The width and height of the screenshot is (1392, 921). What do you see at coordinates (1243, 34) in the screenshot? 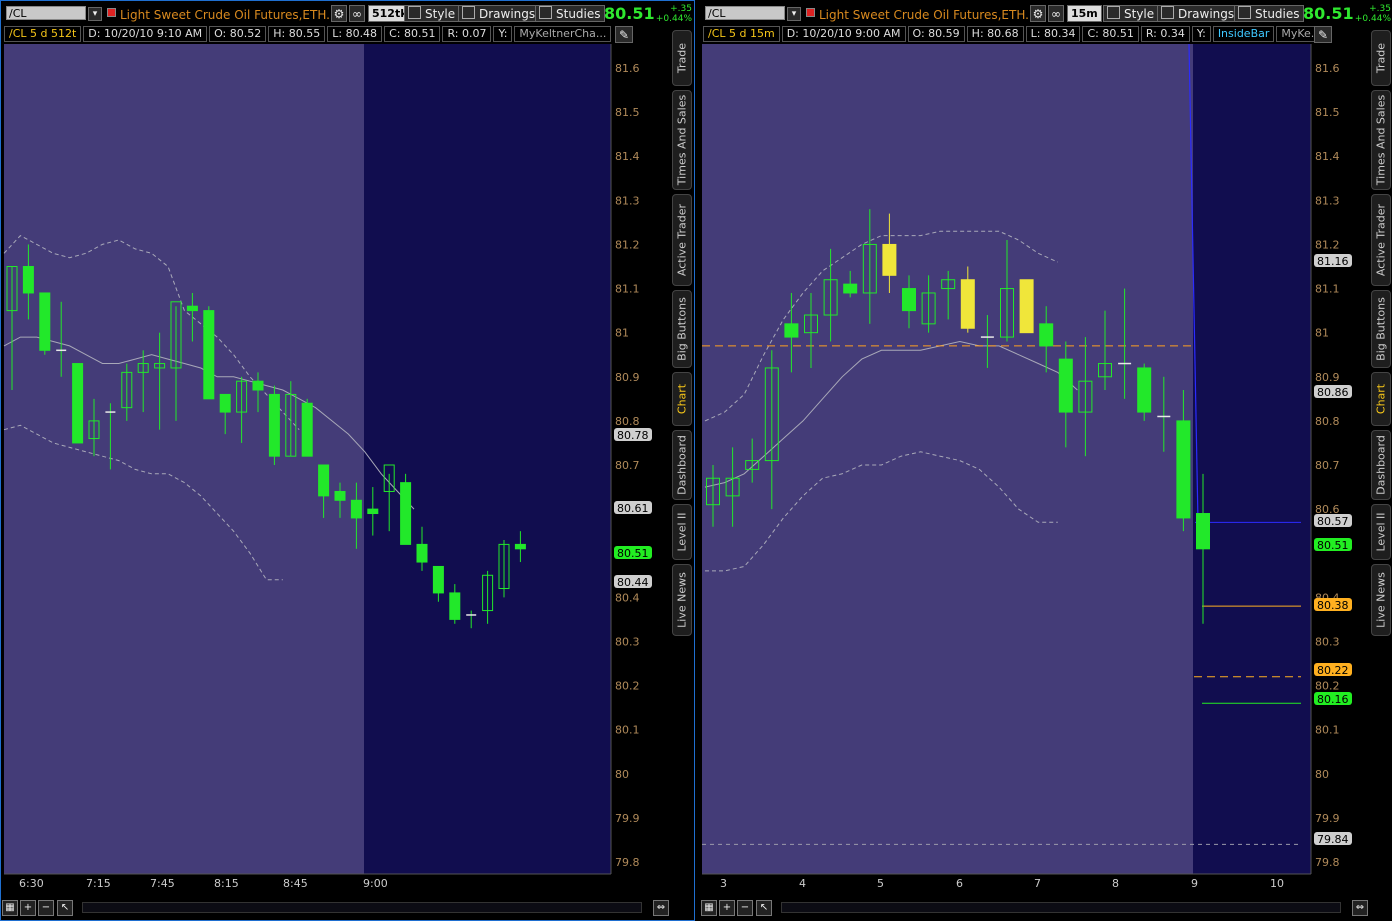
I see `insidebar-study-label: InsideBar` at bounding box center [1243, 34].